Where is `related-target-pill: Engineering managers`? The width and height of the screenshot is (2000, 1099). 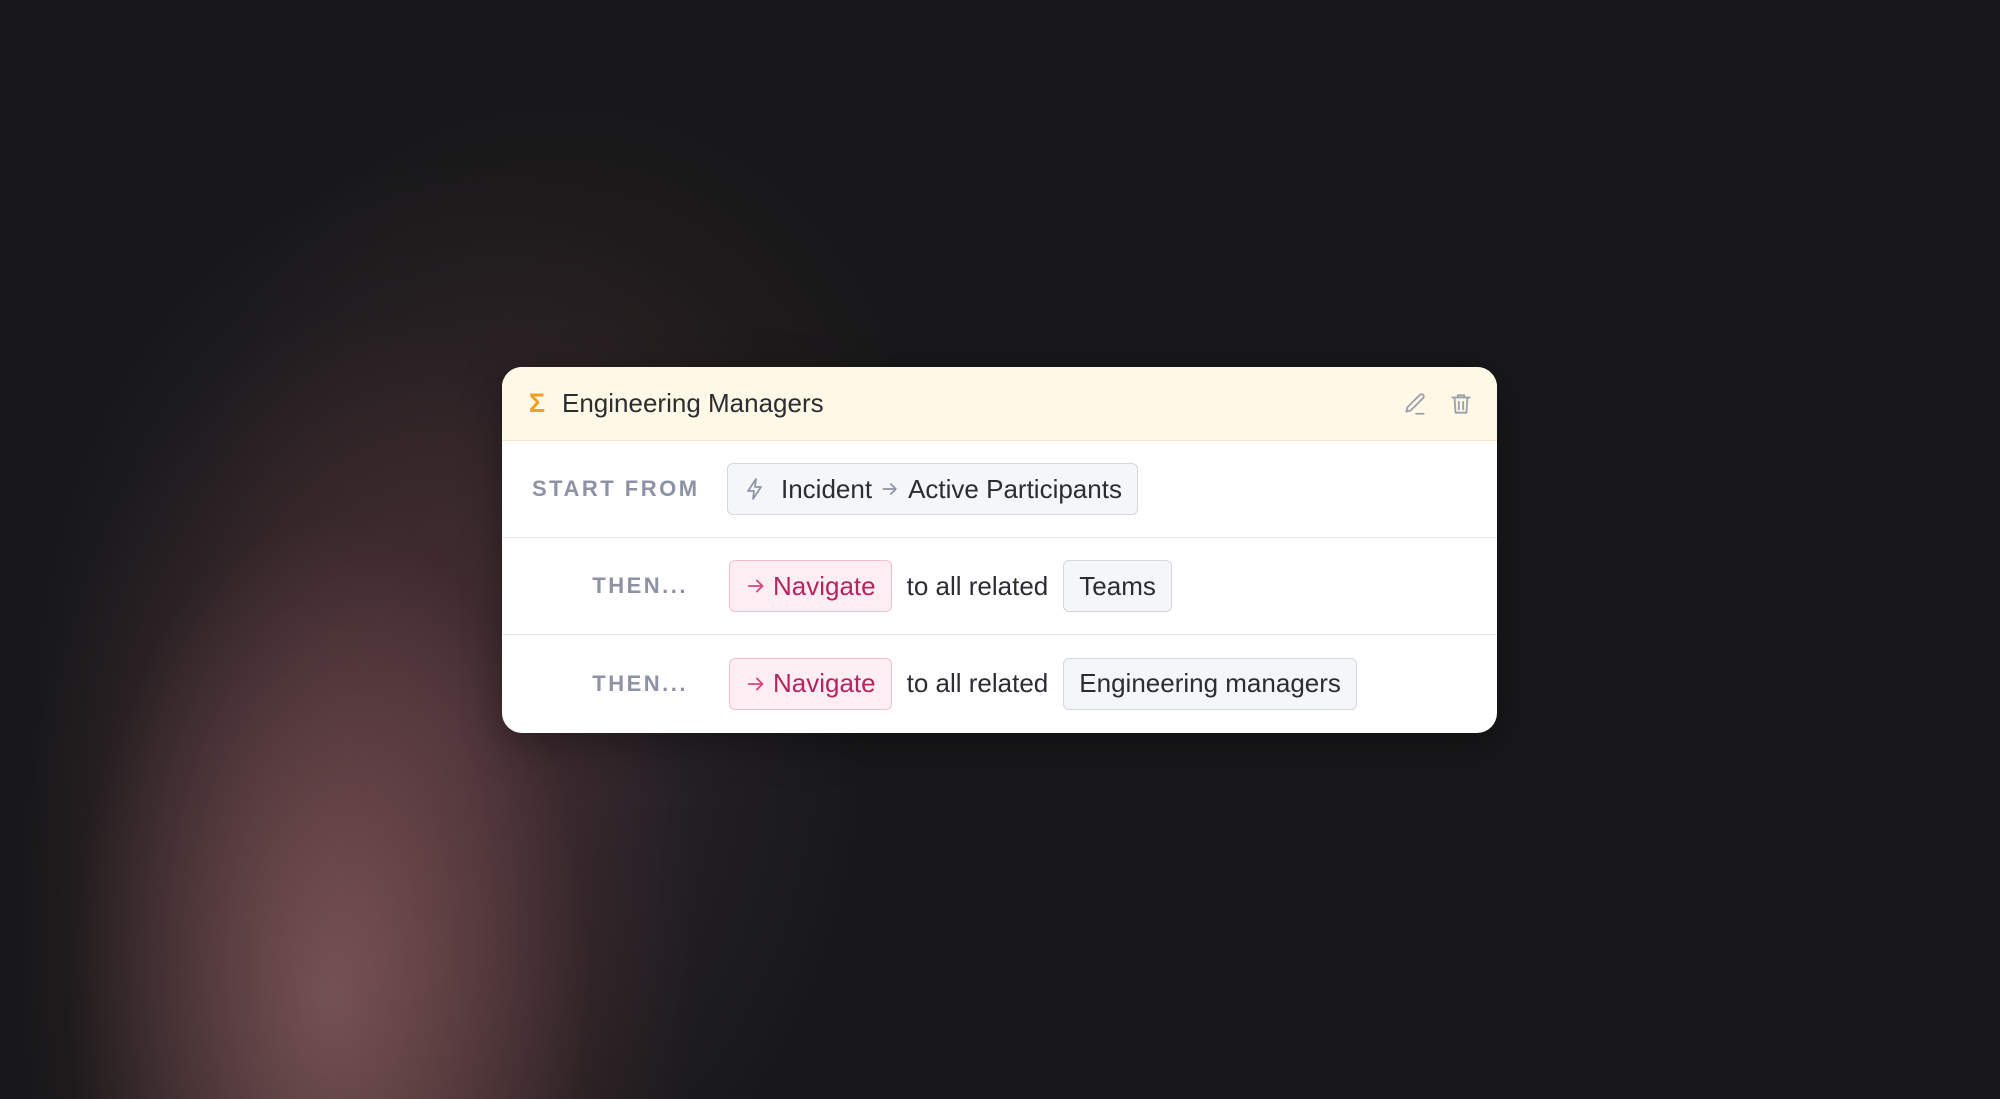 related-target-pill: Engineering managers is located at coordinates (1210, 683).